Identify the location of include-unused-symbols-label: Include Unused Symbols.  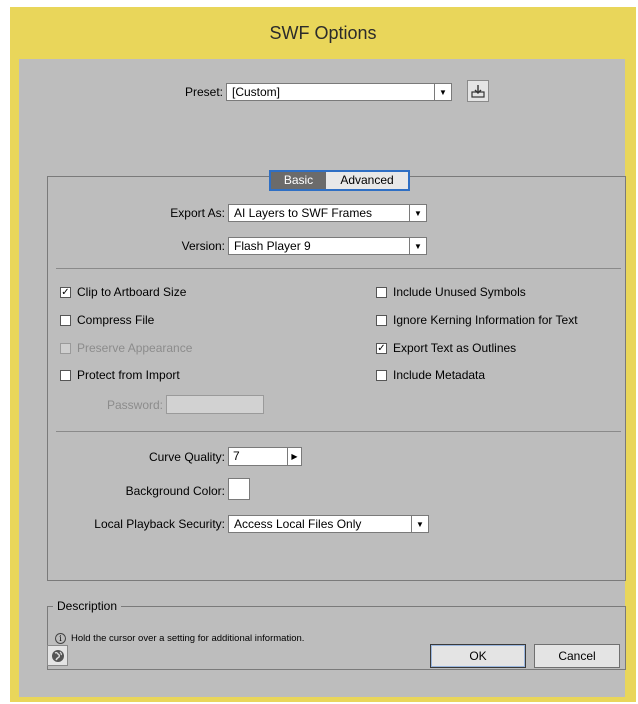
(459, 292).